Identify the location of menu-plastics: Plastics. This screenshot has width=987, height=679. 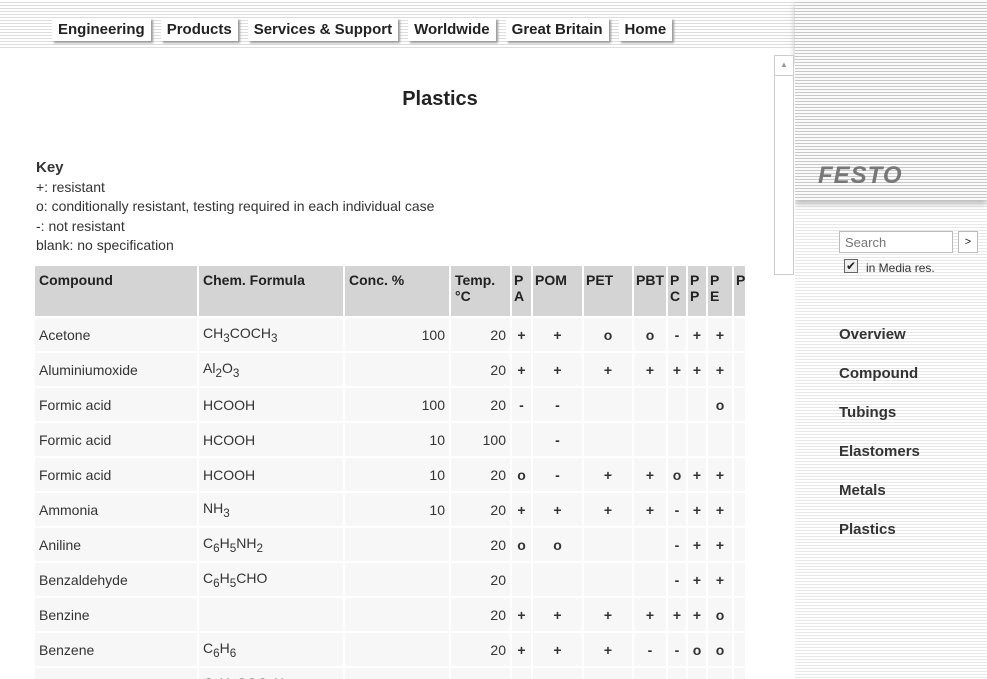
(879, 540).